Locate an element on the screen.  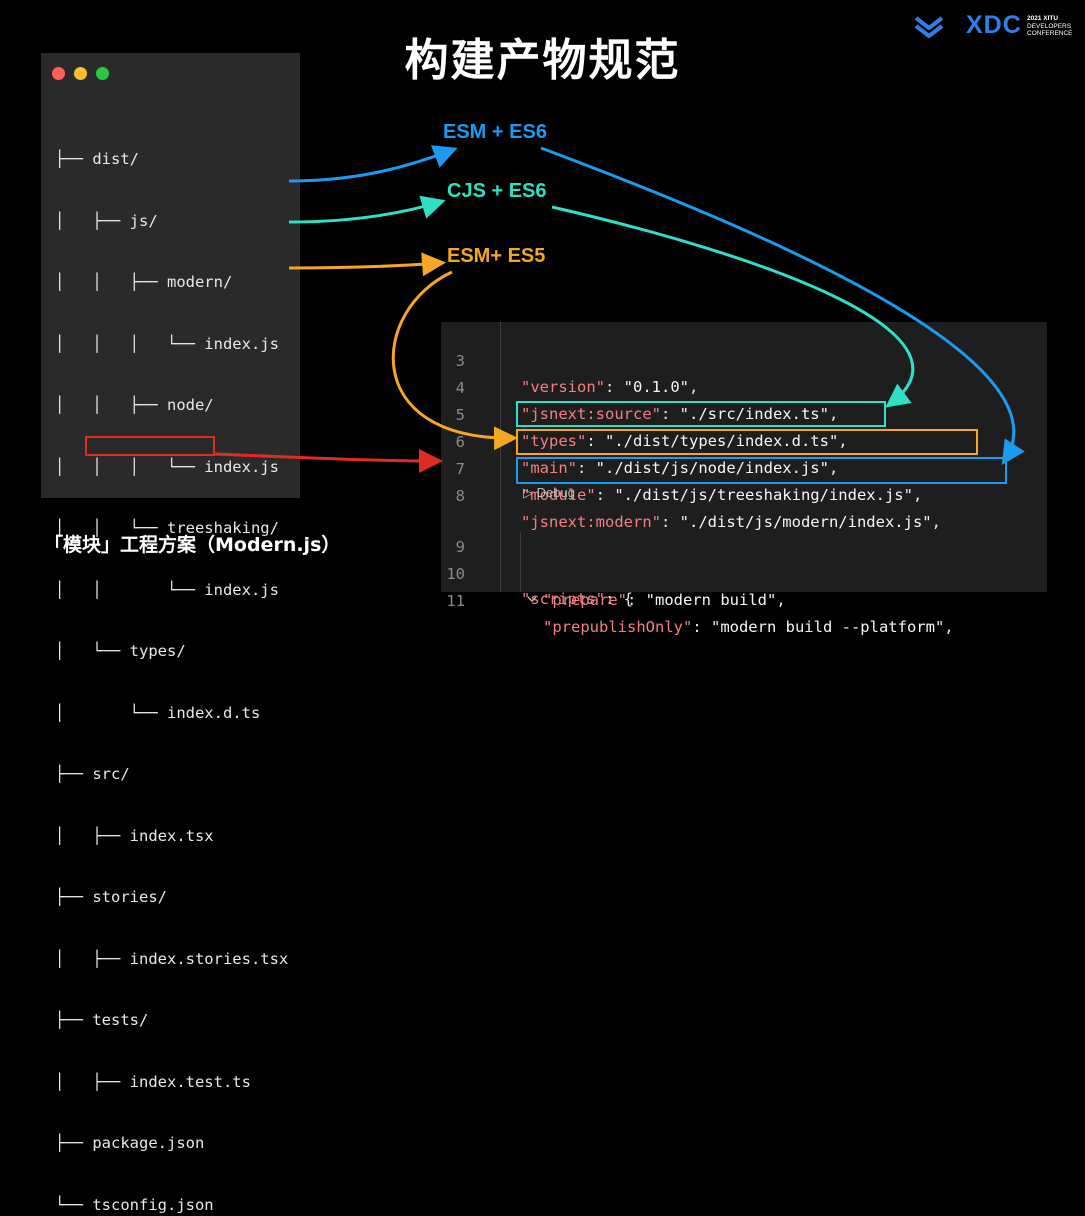
tree-line-package-json: ├── package.json is located at coordinates (130, 1143).